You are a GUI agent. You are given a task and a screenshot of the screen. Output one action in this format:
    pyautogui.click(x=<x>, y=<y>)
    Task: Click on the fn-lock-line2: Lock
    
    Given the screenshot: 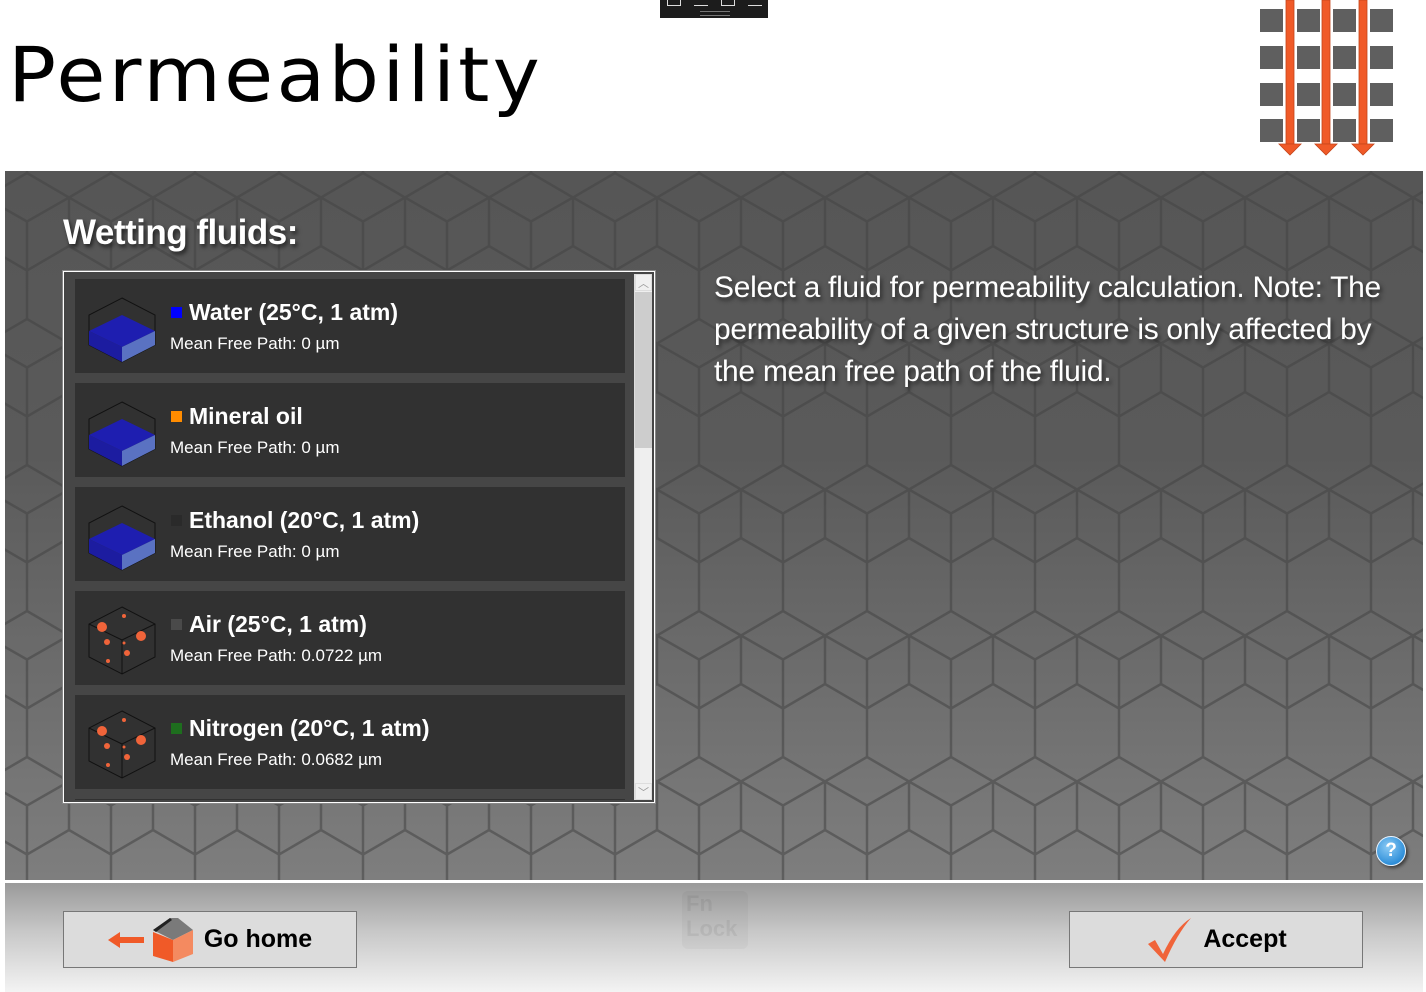 What is the action you would take?
    pyautogui.click(x=712, y=928)
    